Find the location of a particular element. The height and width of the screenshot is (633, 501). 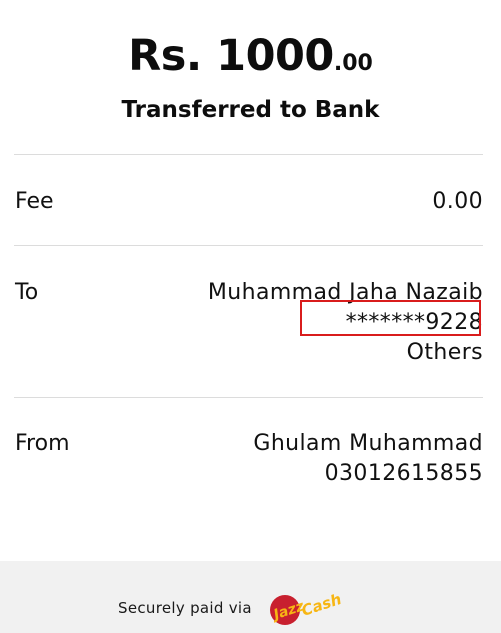

to-label: To is located at coordinates (27, 292).